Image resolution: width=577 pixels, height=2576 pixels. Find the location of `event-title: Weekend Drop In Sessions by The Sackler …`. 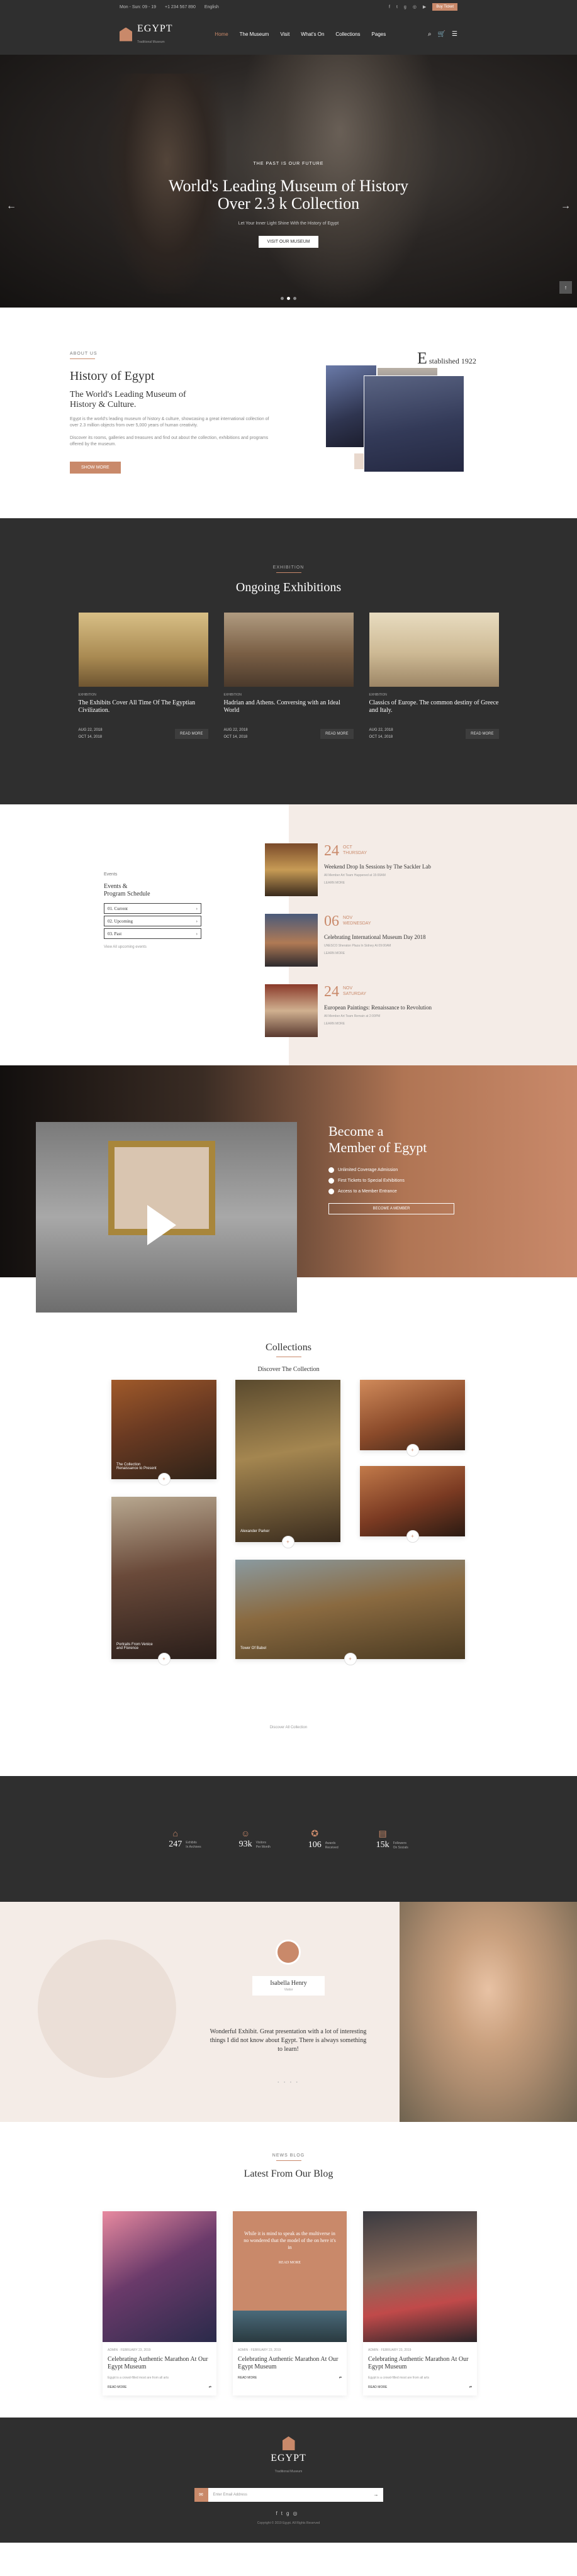

event-title: Weekend Drop In Sessions by The Sackler … is located at coordinates (377, 866).